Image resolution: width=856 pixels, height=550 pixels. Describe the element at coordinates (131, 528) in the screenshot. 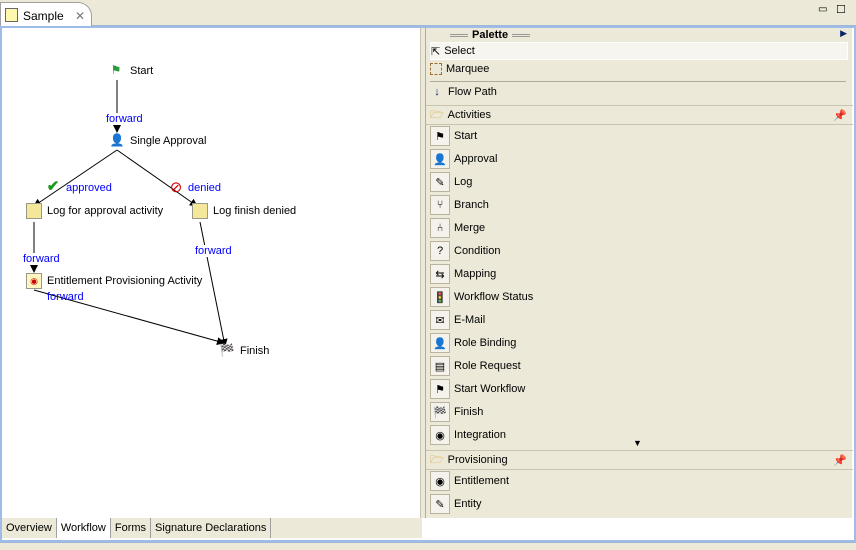

I see `tab-forms: Forms` at that location.